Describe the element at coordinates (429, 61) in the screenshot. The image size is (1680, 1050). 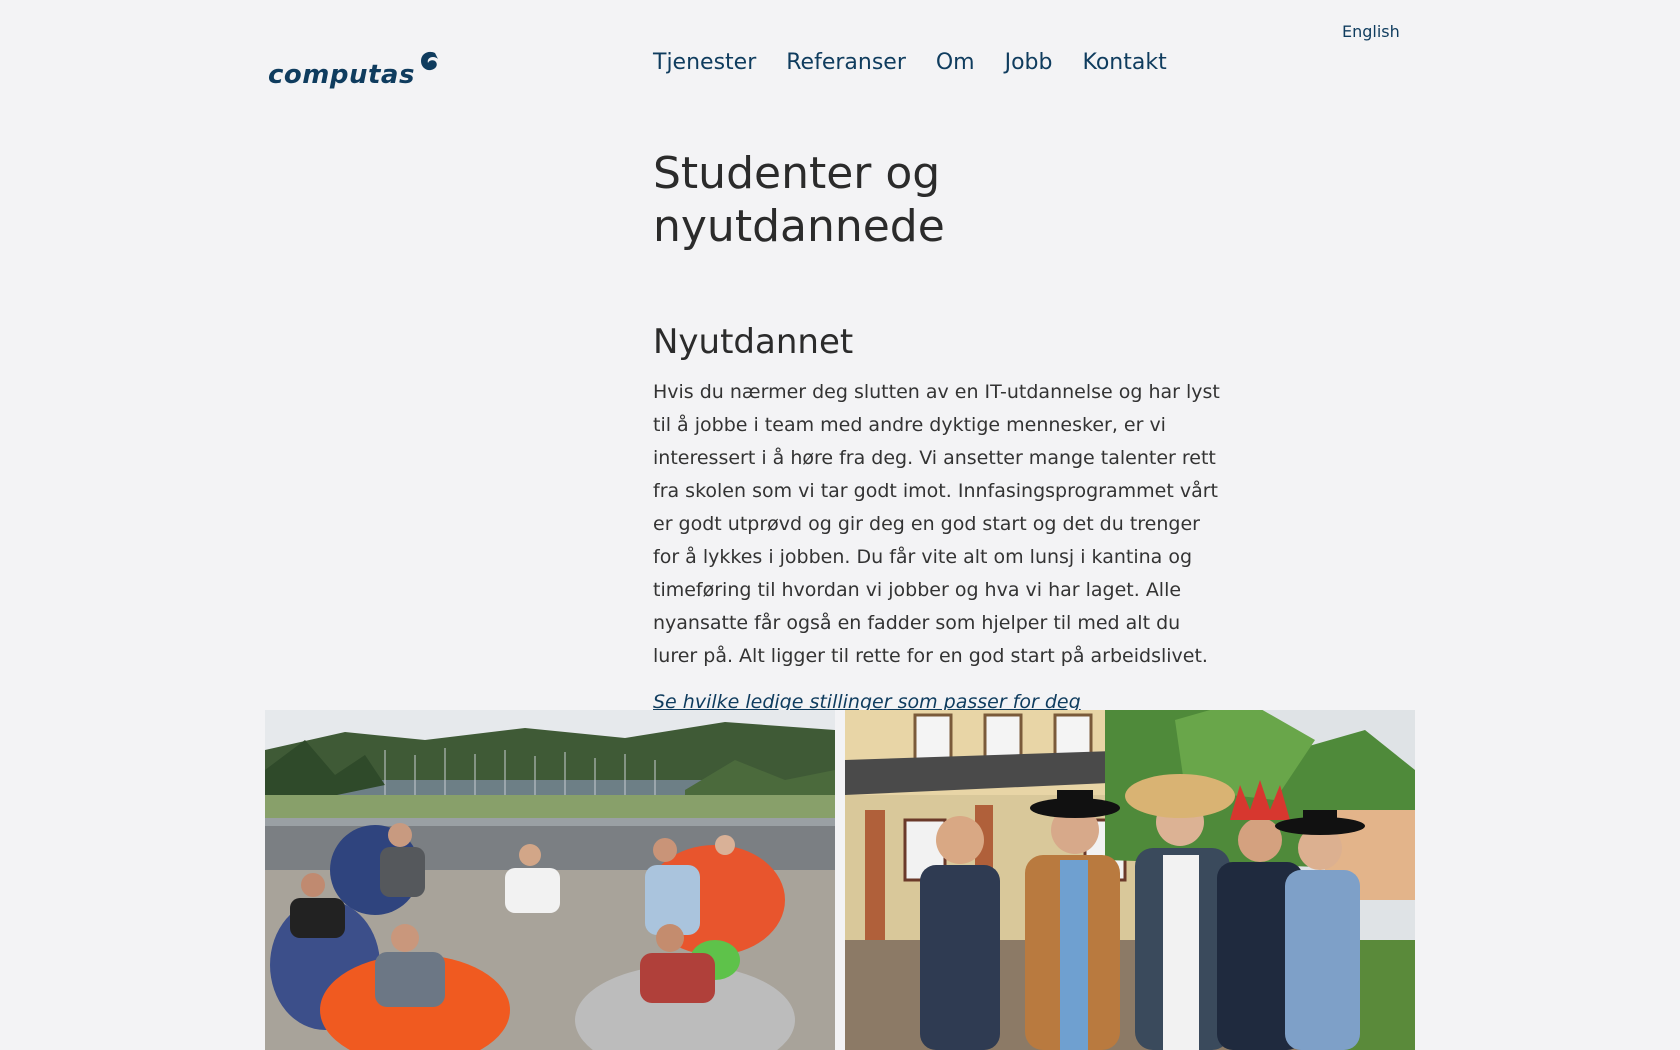
I see `logo-swirl-icon` at that location.